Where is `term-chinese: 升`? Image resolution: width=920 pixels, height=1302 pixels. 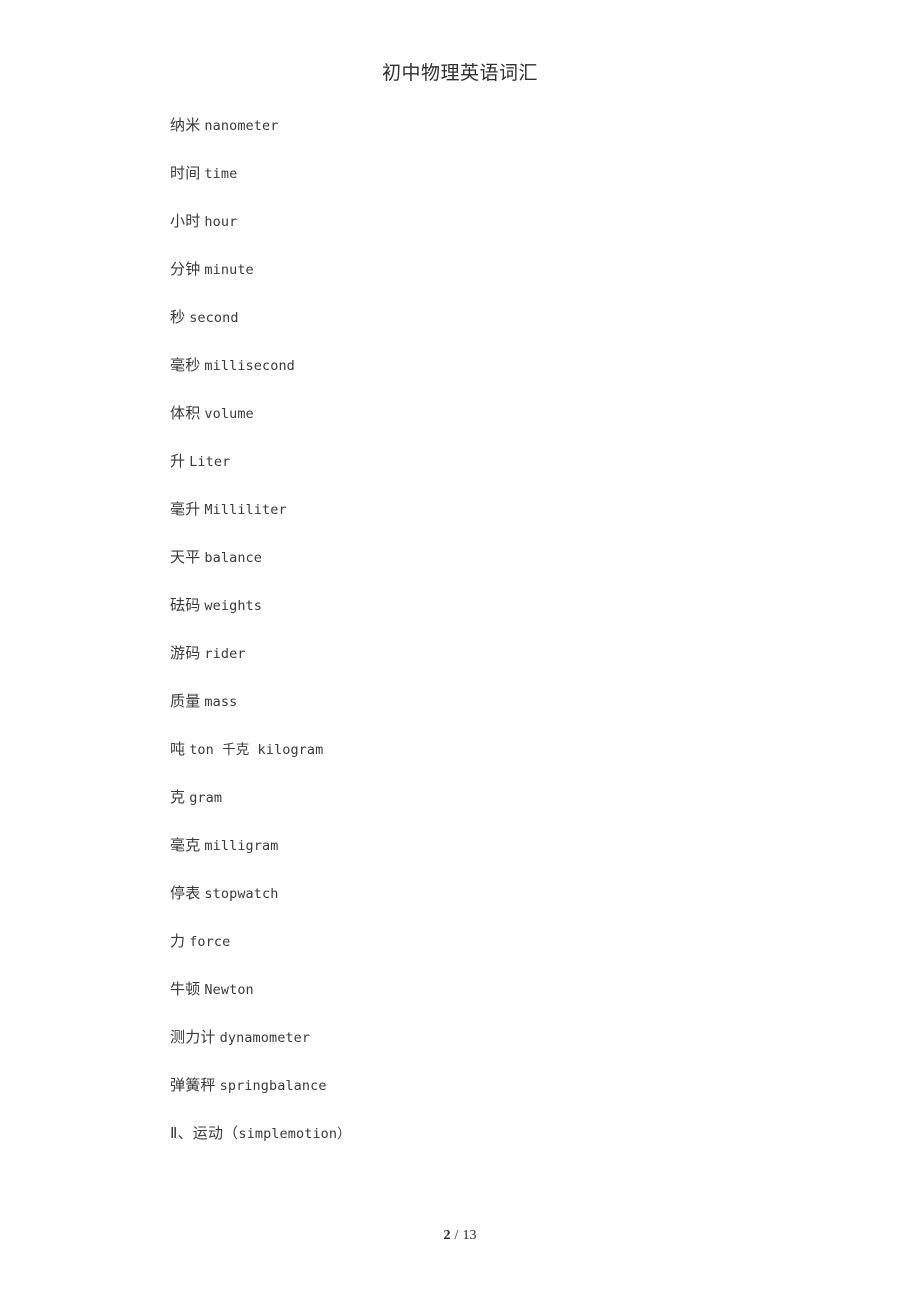 term-chinese: 升 is located at coordinates (178, 461).